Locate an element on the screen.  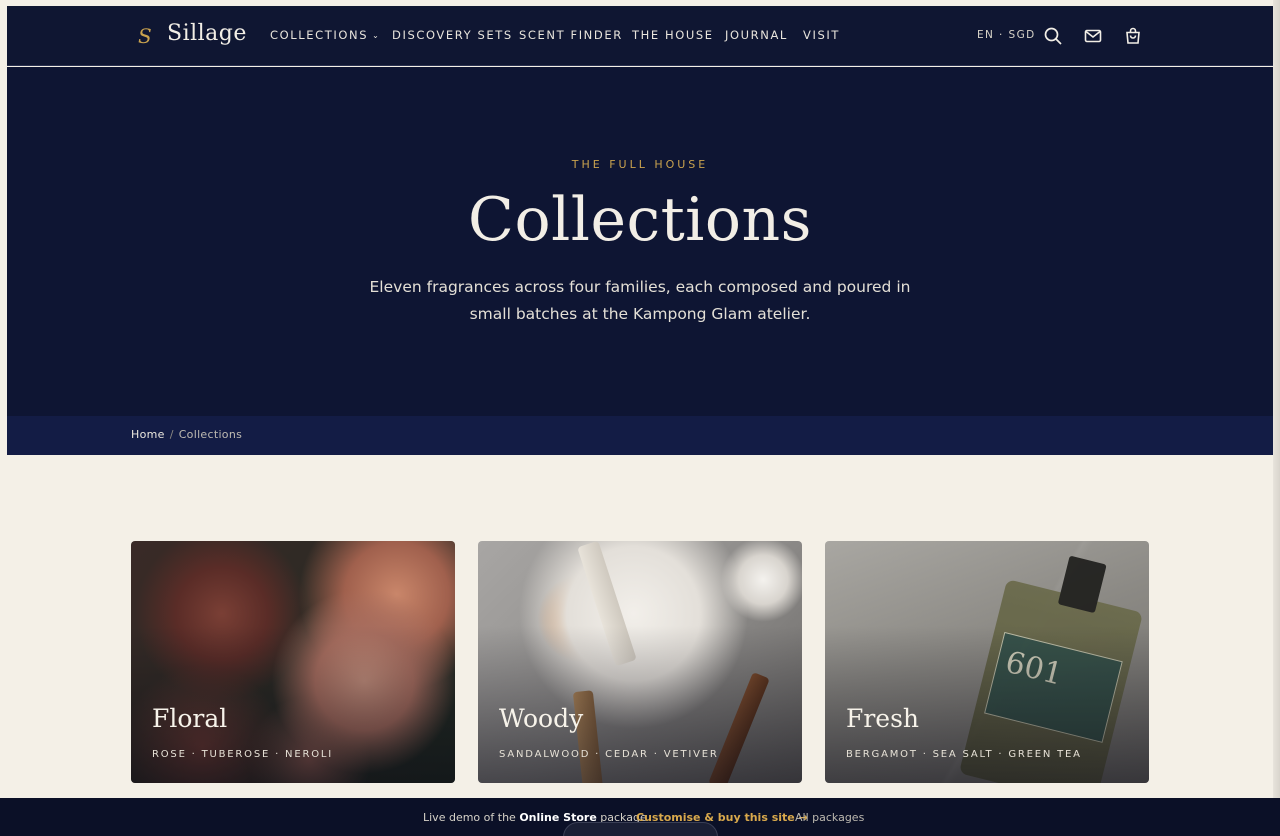
chevron-down-icon: ⌄ is located at coordinates (376, 35).